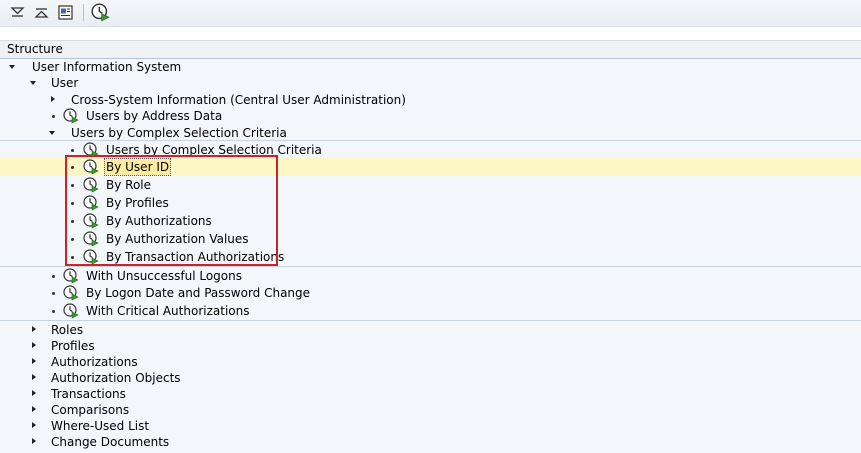 This screenshot has width=861, height=453. I want to click on report-label: With Unsuccessful Logons, so click(164, 276).